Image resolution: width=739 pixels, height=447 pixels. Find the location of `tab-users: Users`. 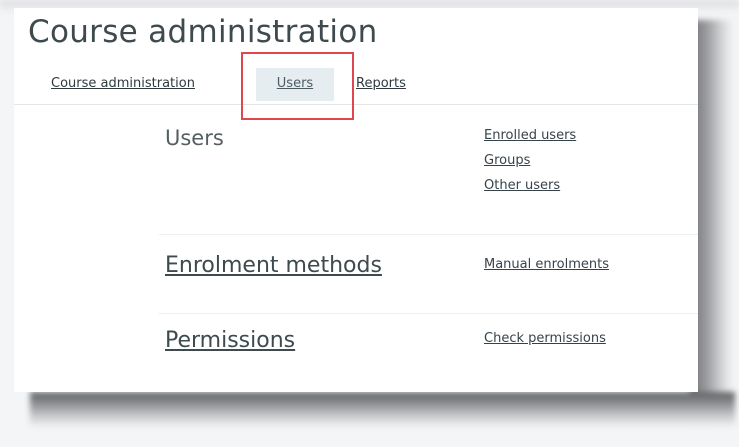

tab-users: Users is located at coordinates (295, 84).